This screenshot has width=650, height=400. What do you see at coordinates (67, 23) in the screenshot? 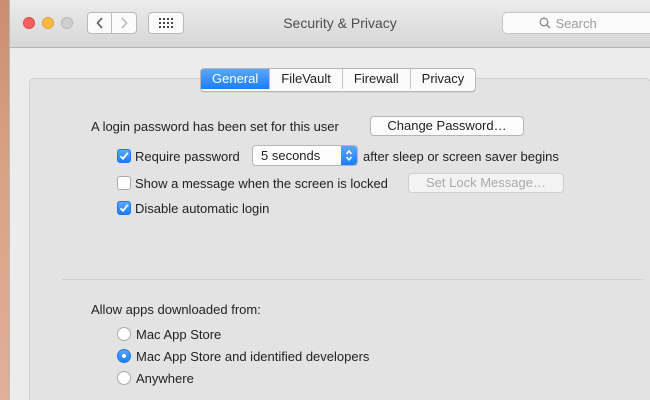
I see `zoom-button` at bounding box center [67, 23].